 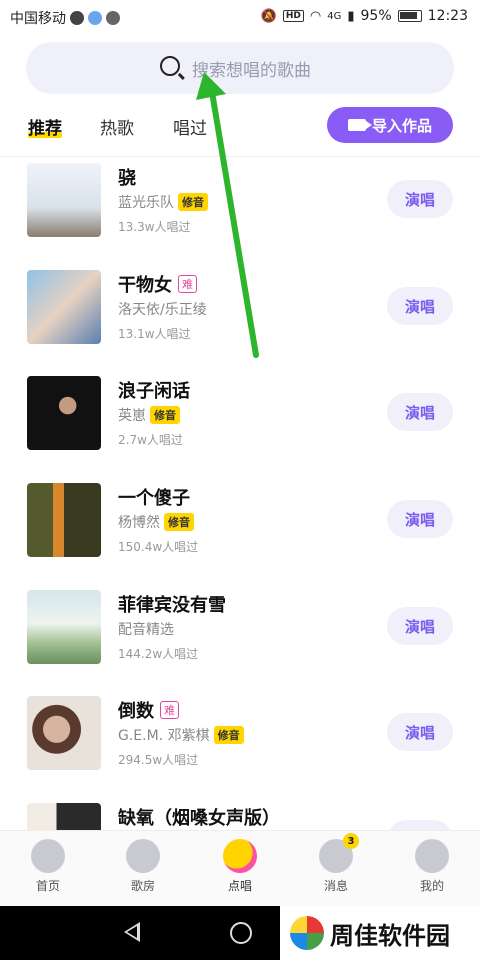 I want to click on tab-messages-label: 消息, so click(x=335, y=886).